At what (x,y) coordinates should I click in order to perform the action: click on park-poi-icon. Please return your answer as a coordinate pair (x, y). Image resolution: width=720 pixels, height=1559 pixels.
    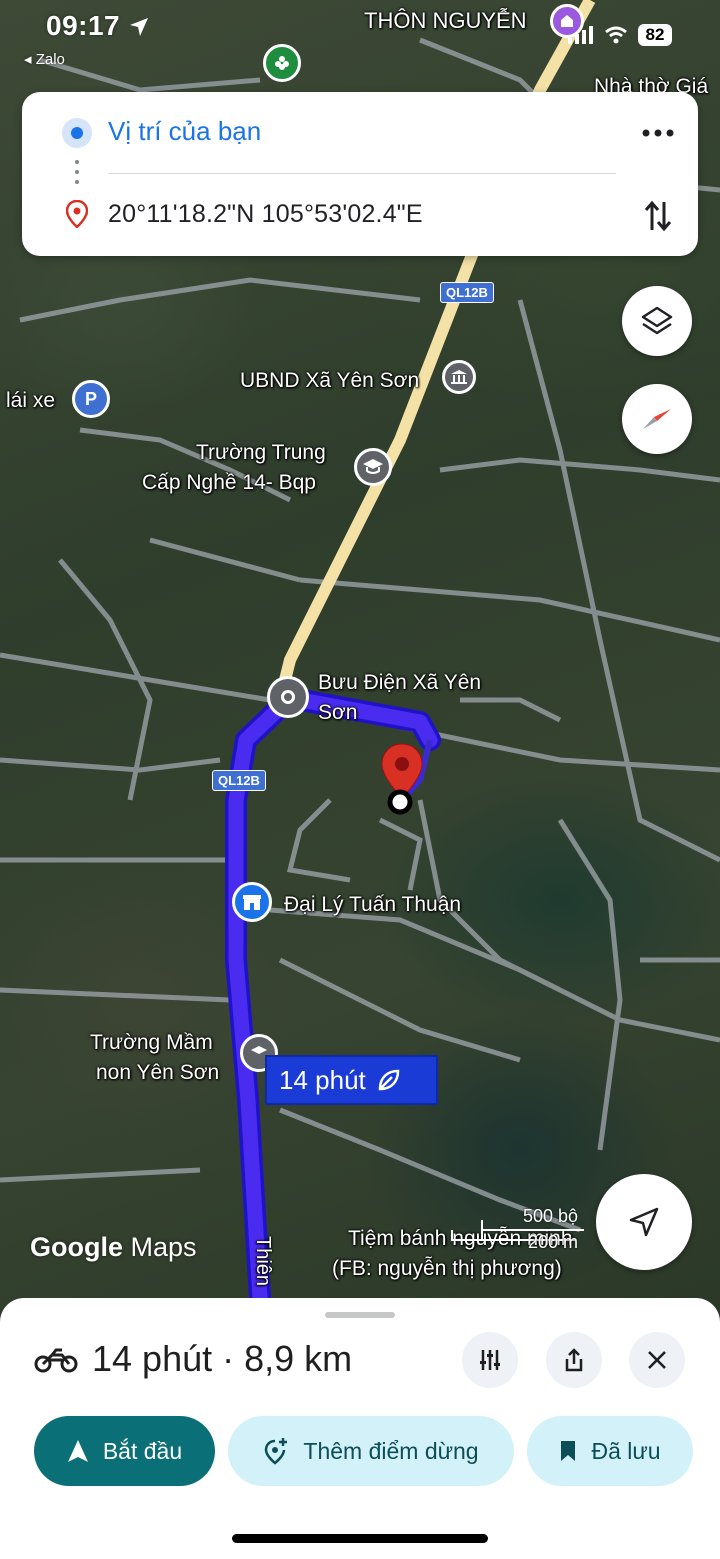
    Looking at the image, I should click on (282, 63).